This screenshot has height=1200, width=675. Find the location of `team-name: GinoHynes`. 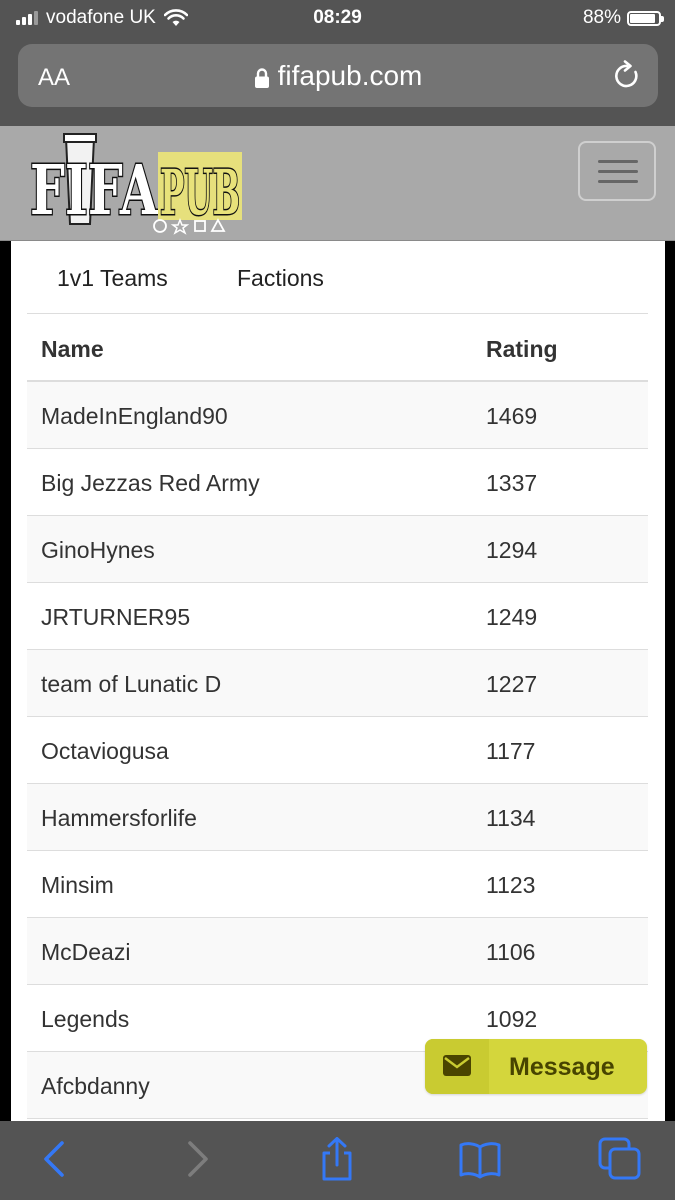

team-name: GinoHynes is located at coordinates (98, 550).